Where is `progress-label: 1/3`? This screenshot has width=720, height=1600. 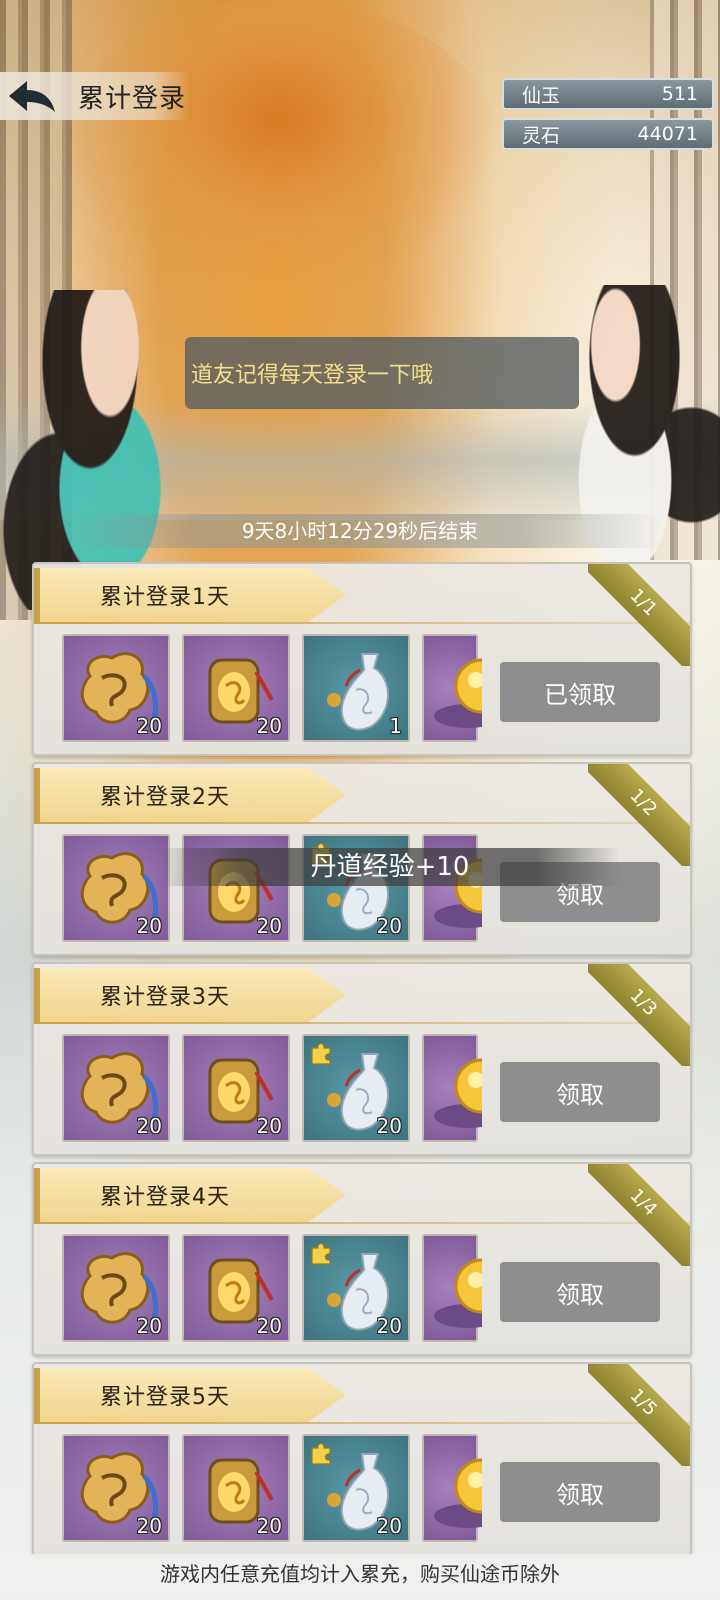 progress-label: 1/3 is located at coordinates (639, 1015).